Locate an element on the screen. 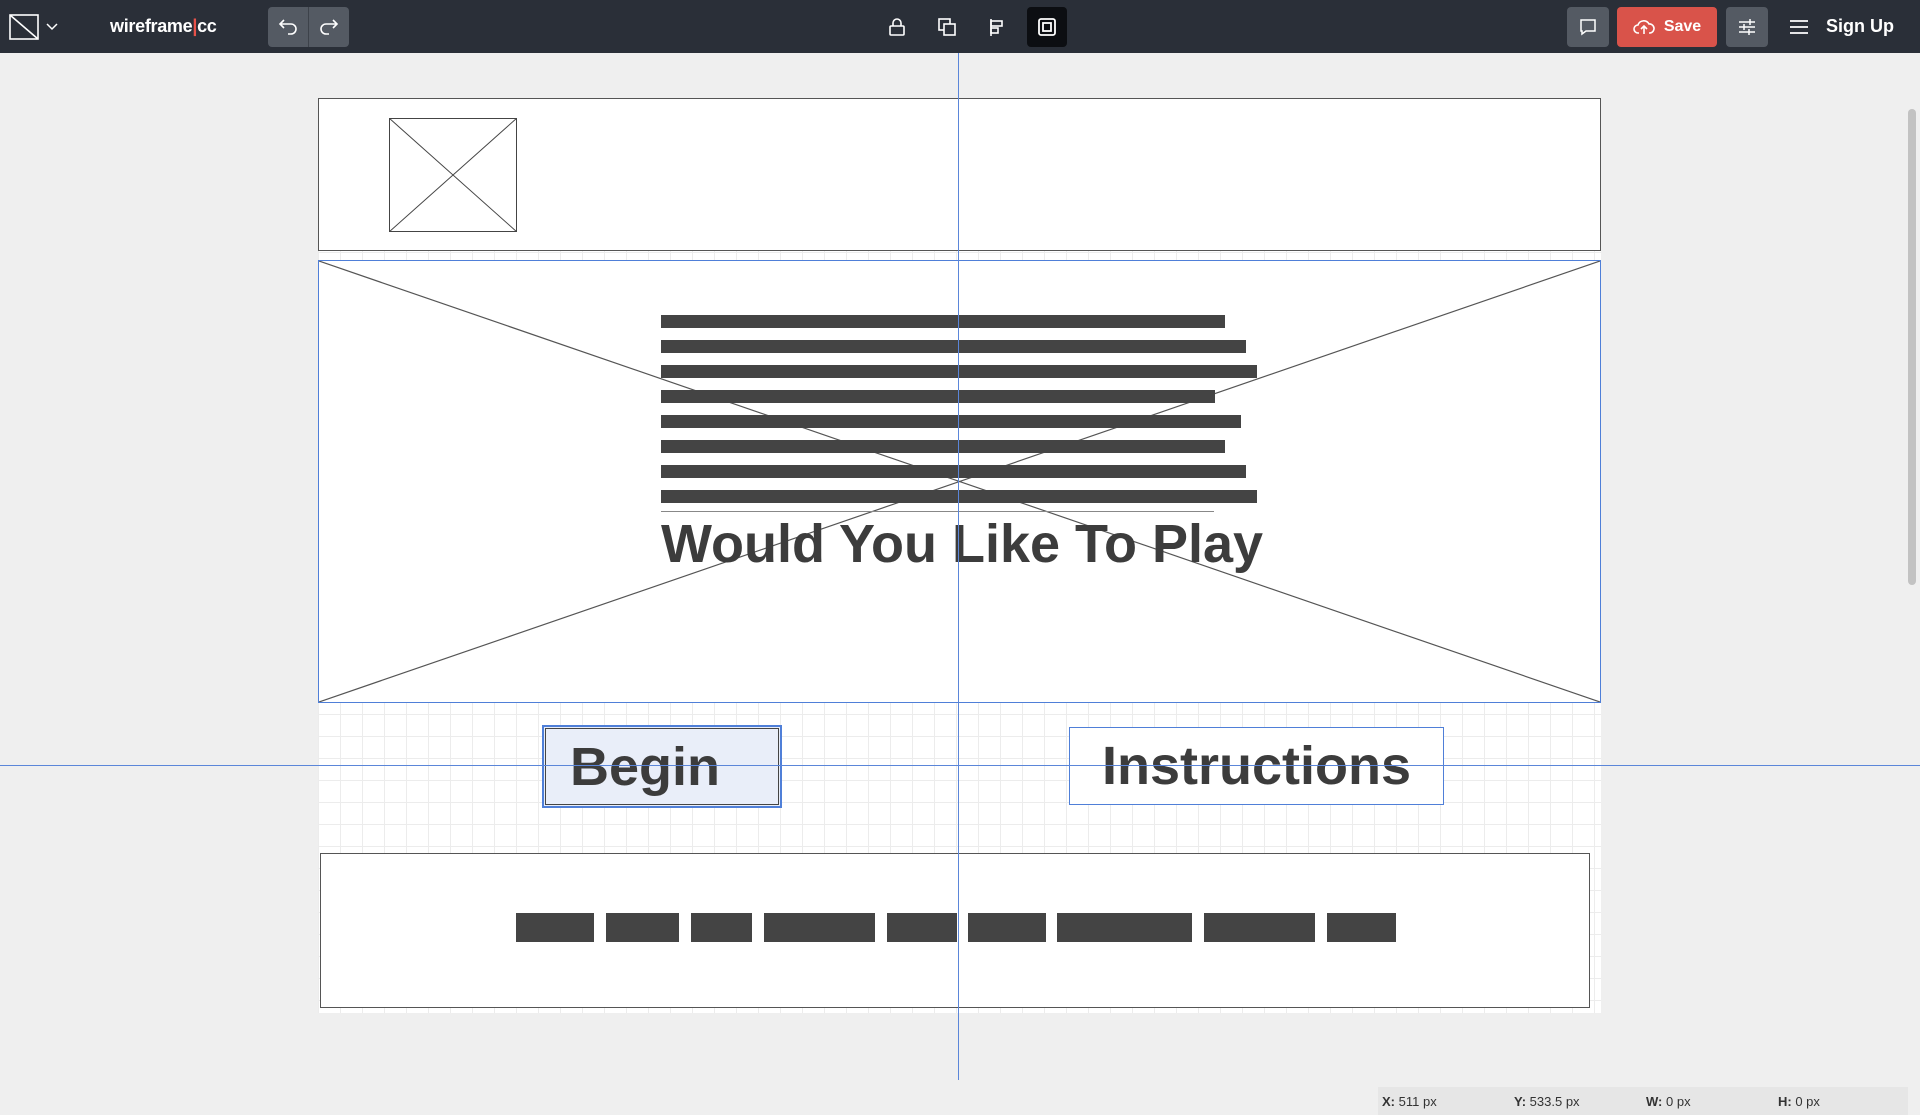 The height and width of the screenshot is (1115, 1920). redo-icon is located at coordinates (329, 27).